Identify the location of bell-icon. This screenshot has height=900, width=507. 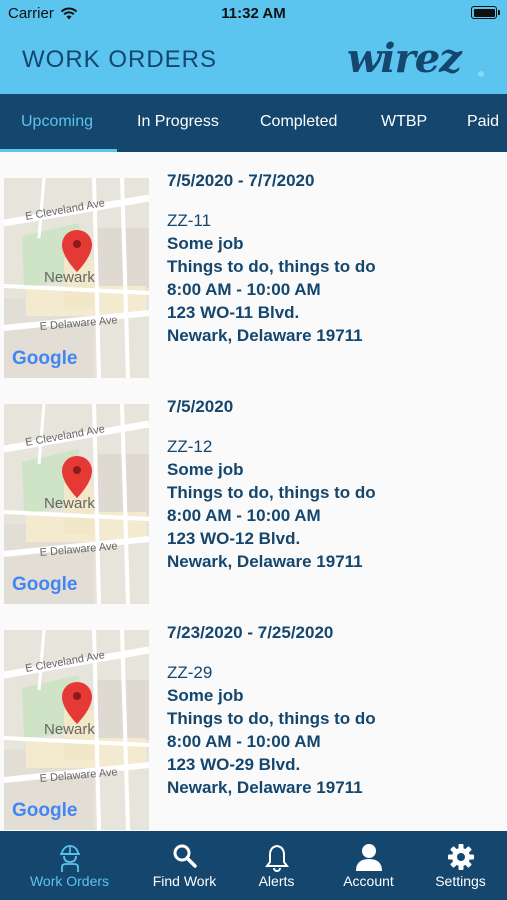
(276, 858).